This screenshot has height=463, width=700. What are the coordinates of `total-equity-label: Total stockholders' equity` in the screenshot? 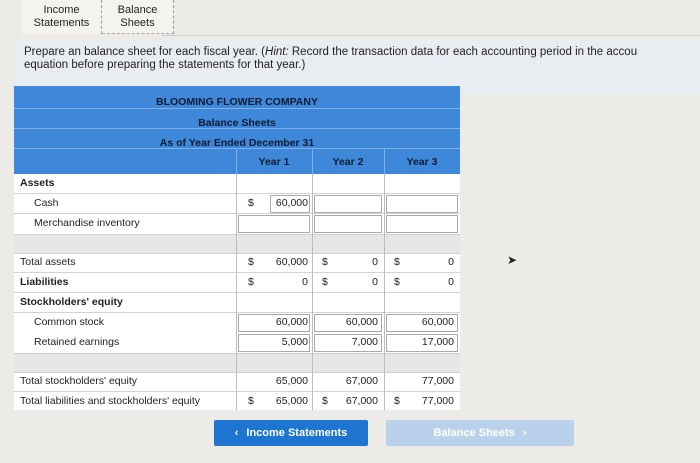 It's located at (78, 381).